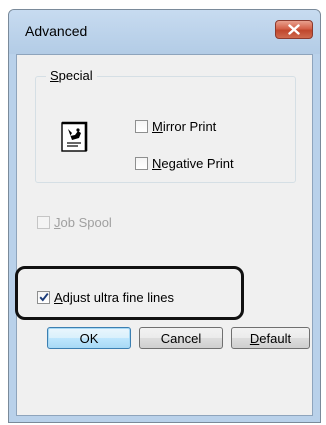 The width and height of the screenshot is (326, 425). I want to click on ok-button: OK, so click(89, 338).